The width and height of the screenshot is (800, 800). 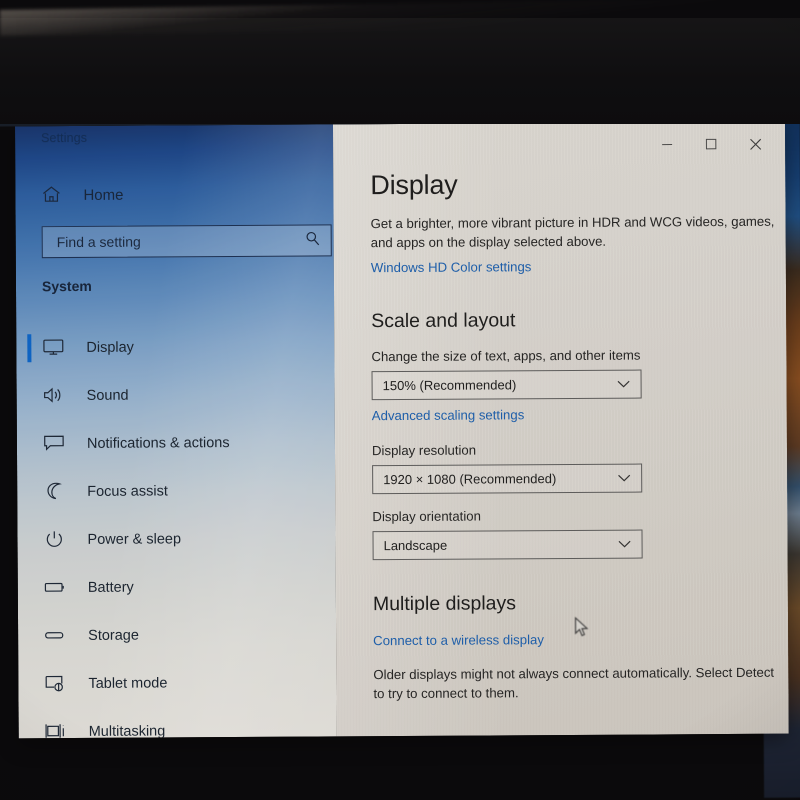 I want to click on sidebar-item-label: Battery, so click(x=110, y=587).